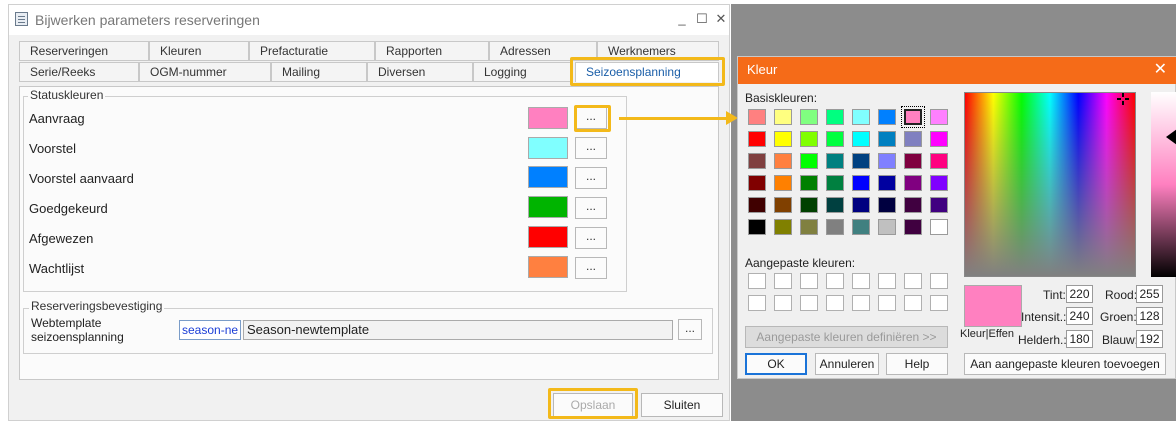 This screenshot has height=421, width=1176. What do you see at coordinates (776, 364) in the screenshot?
I see `ok-button: OK` at bounding box center [776, 364].